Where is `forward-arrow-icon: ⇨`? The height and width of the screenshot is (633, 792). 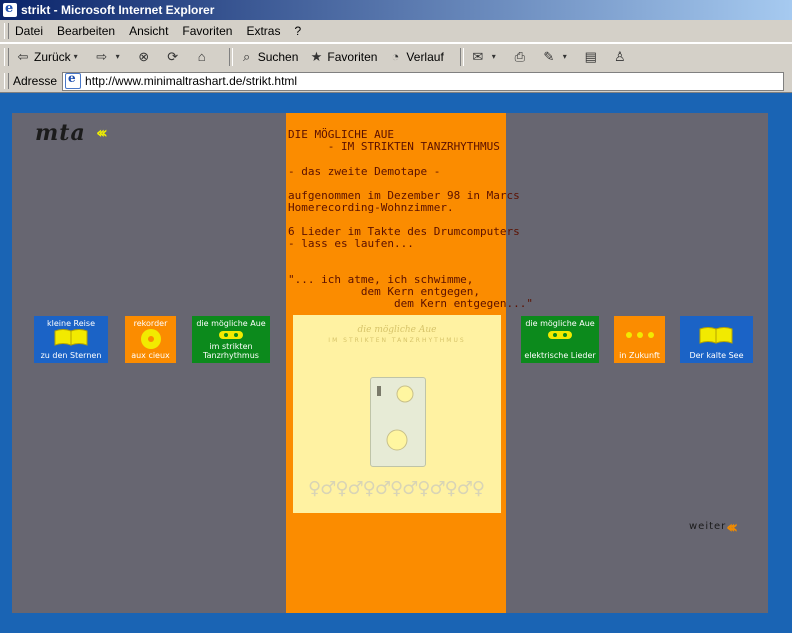
forward-arrow-icon: ⇨ is located at coordinates (102, 56).